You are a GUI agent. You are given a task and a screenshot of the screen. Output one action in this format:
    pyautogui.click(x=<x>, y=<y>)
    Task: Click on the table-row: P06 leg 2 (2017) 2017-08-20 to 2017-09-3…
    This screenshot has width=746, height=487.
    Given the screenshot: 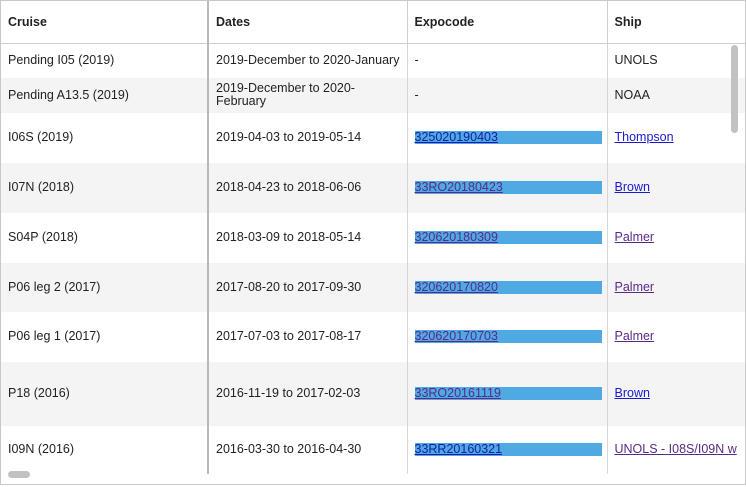 What is the action you would take?
    pyautogui.click(x=373, y=287)
    